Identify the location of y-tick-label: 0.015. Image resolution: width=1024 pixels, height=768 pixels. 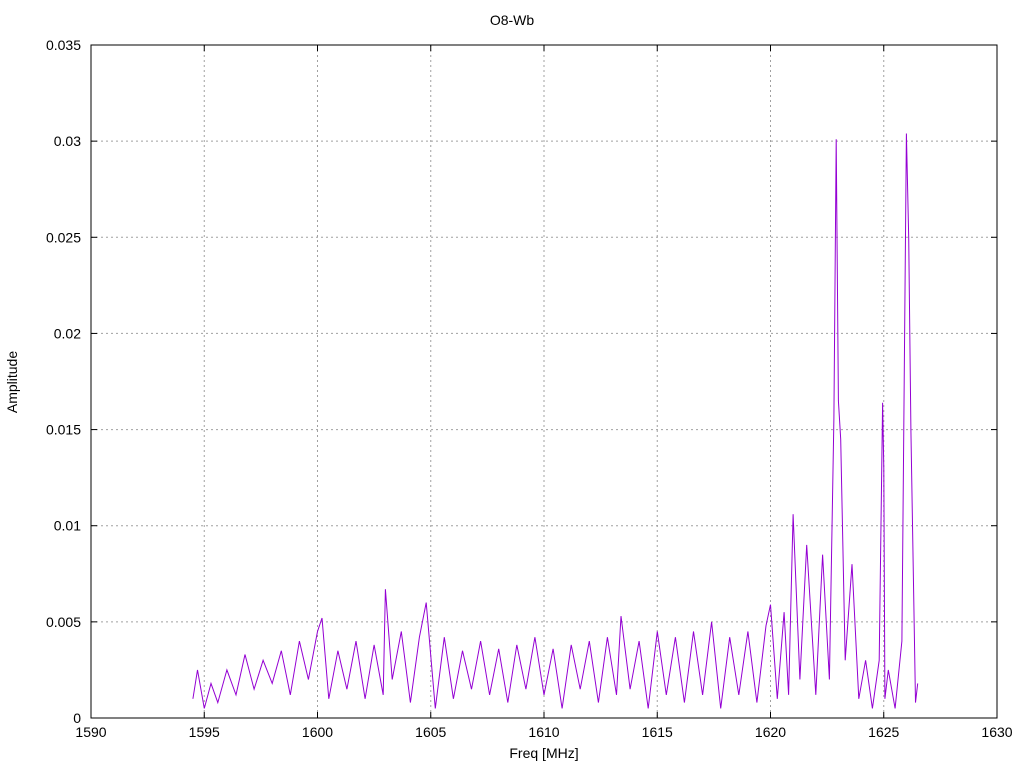
(63, 430).